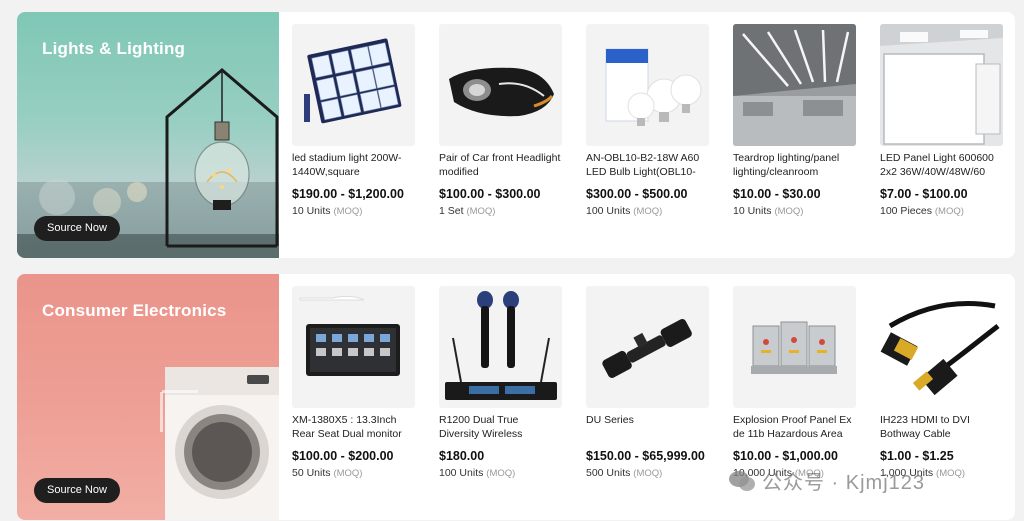  Describe the element at coordinates (114, 48) in the screenshot. I see `category-title: Lights & Lighting` at that location.